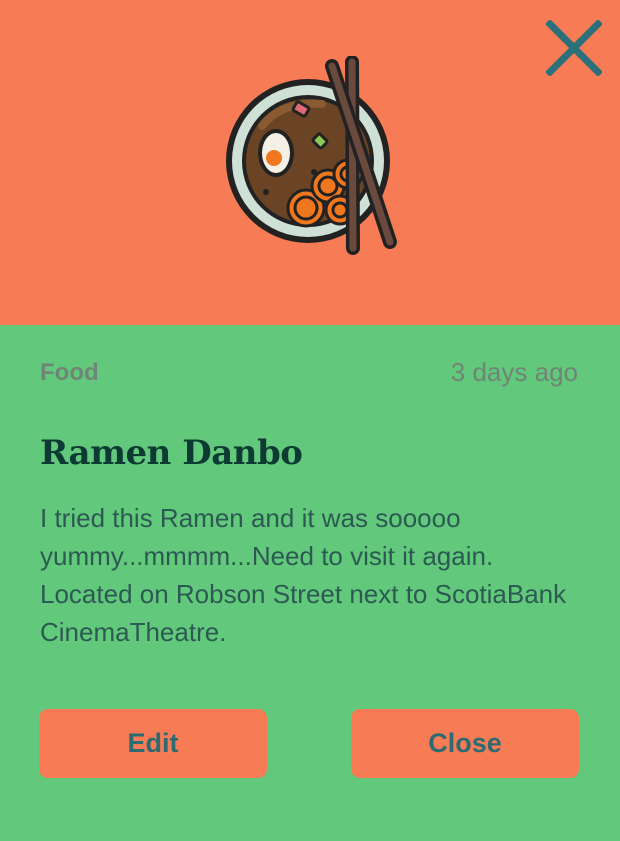  What do you see at coordinates (514, 372) in the screenshot?
I see `timestamp: 3 days ago` at bounding box center [514, 372].